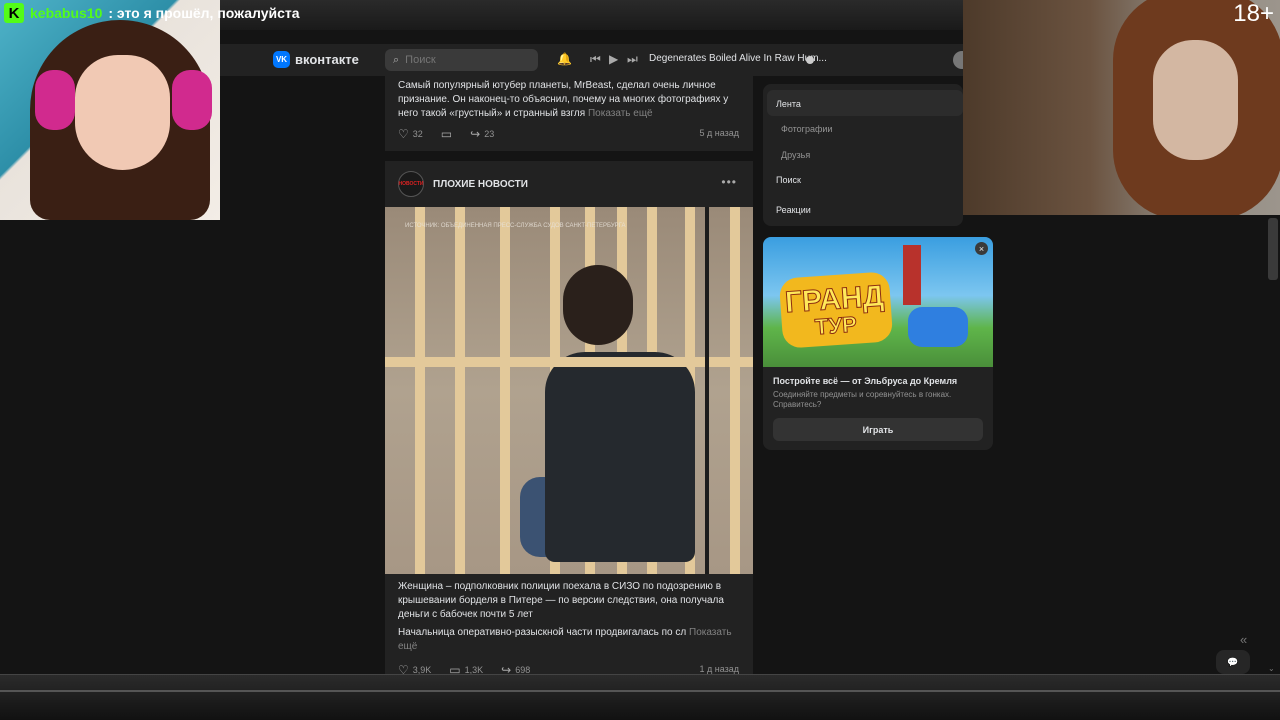  What do you see at coordinates (569, 134) in the screenshot?
I see `post-actions: ♡ 32 ▭ ↪ 23 5 д назад` at bounding box center [569, 134].